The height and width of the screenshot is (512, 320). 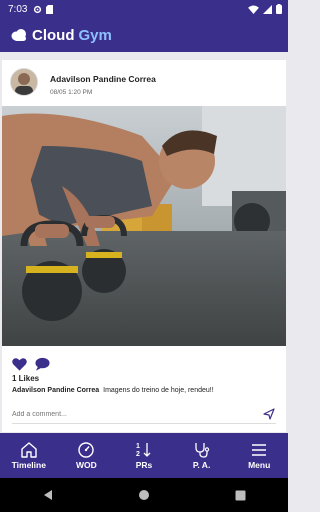 I want to click on post-timestamp: 08/05 1:20 PM, so click(x=71, y=92).